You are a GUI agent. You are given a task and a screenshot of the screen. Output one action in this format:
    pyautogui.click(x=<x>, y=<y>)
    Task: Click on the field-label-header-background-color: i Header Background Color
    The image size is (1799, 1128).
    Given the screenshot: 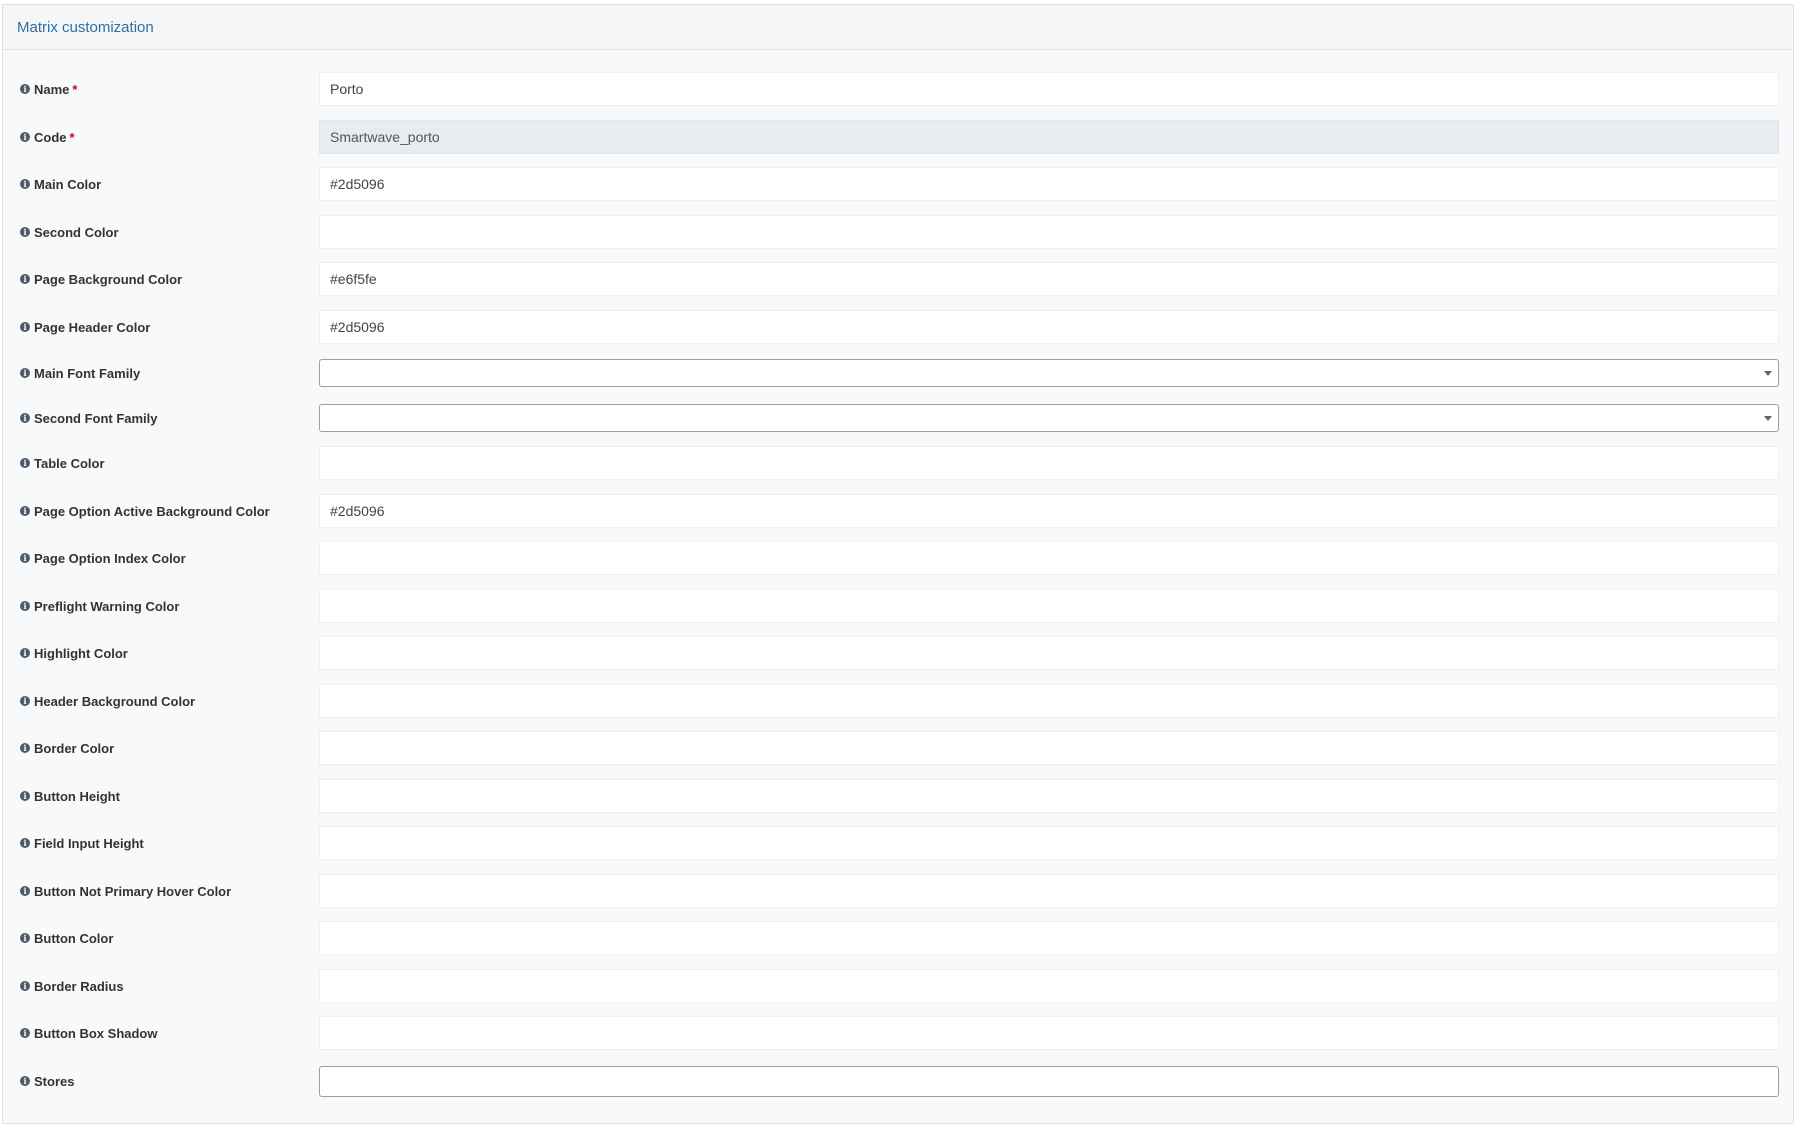 What is the action you would take?
    pyautogui.click(x=107, y=701)
    